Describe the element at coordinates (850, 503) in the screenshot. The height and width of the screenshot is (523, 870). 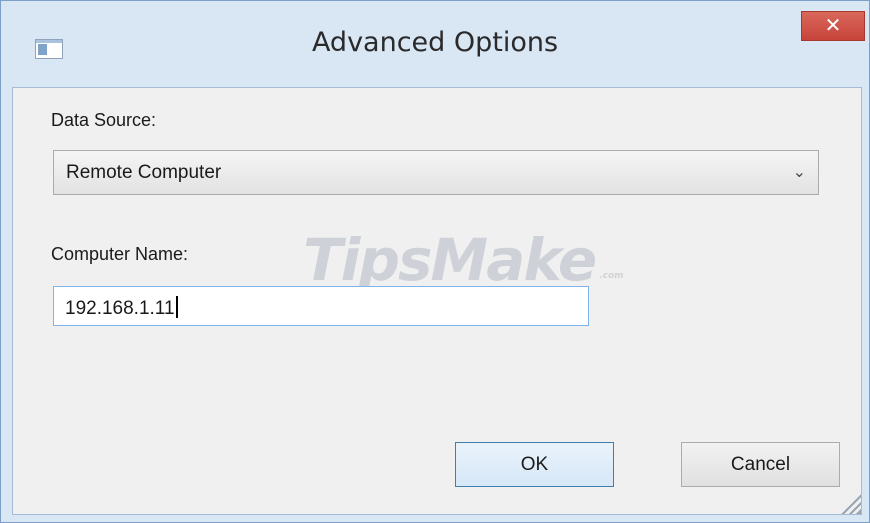
I see `resize-grip` at that location.